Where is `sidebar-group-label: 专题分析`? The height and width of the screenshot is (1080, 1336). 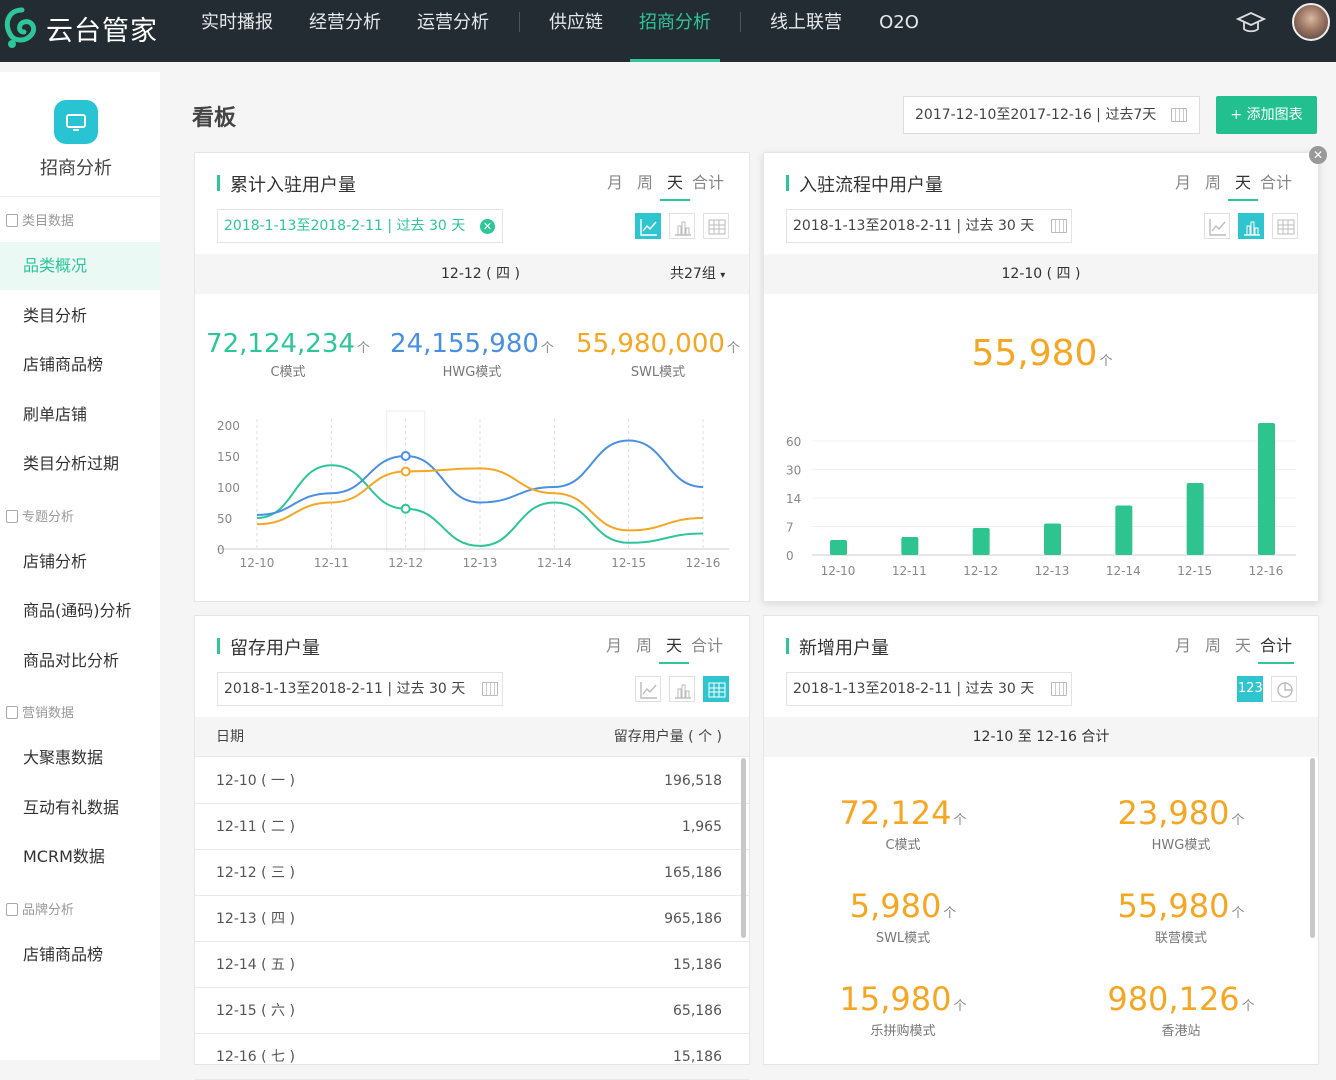
sidebar-group-label: 专题分析 is located at coordinates (48, 517).